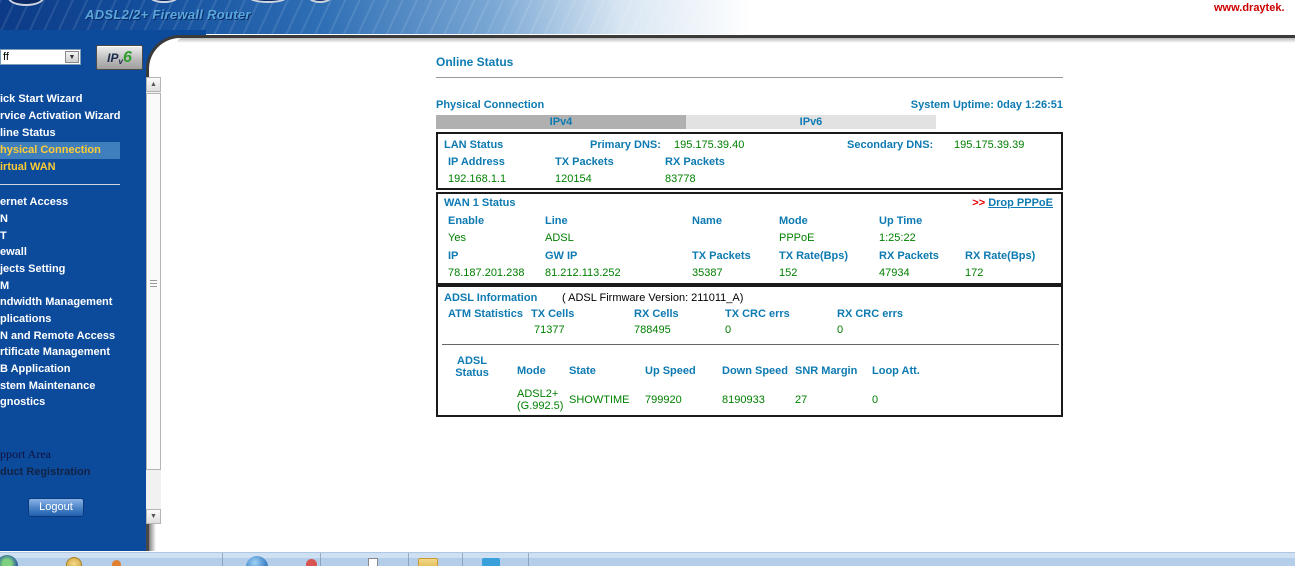  What do you see at coordinates (60, 369) in the screenshot?
I see `sidebar-item-usb-application: B Application` at bounding box center [60, 369].